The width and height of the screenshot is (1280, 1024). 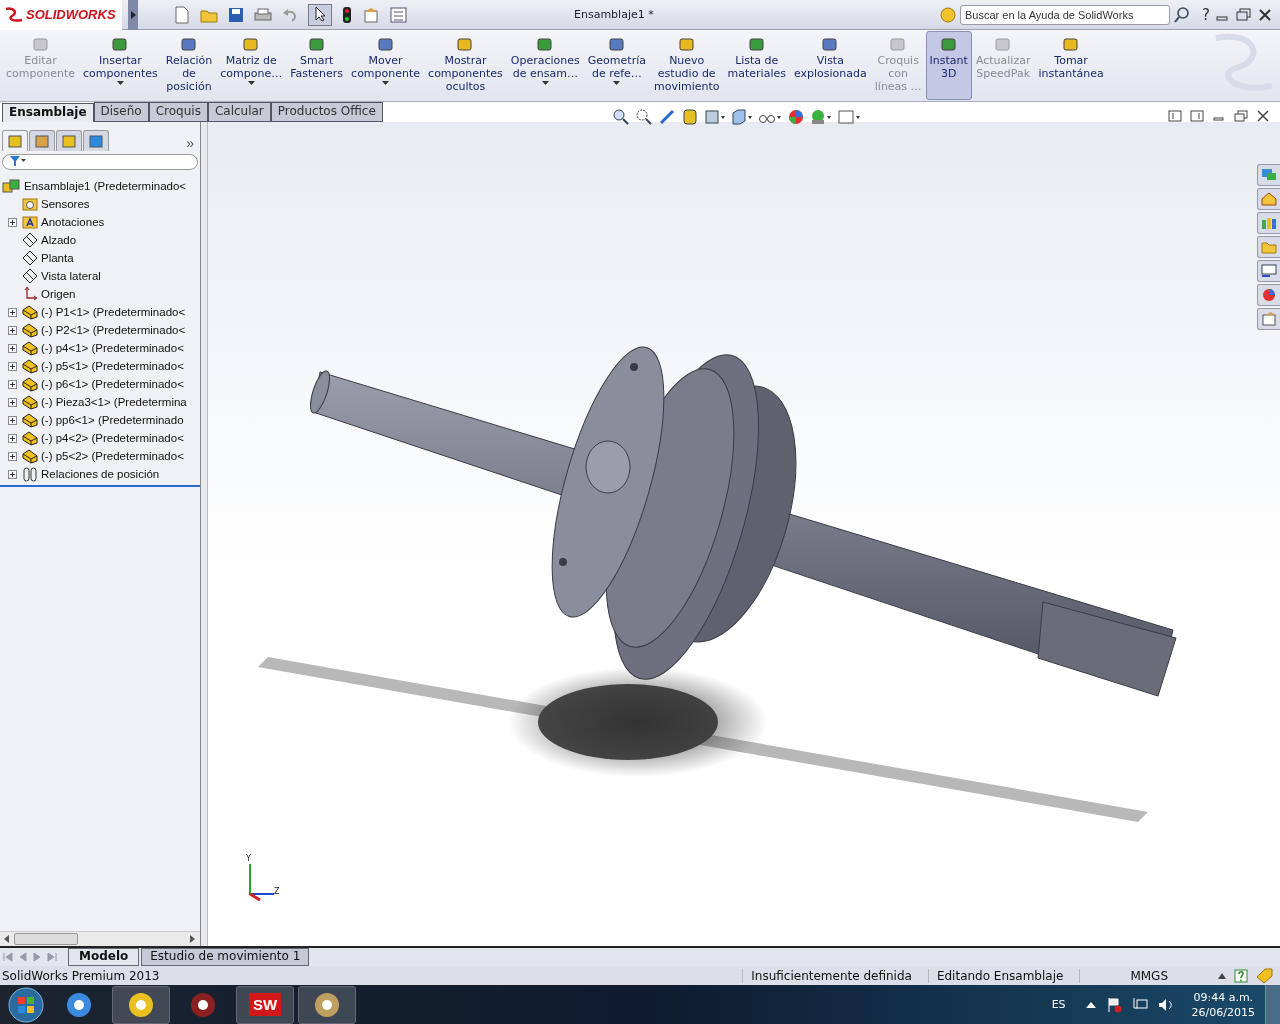 What do you see at coordinates (265, 1004) in the screenshot?
I see `taskbar-app-button: SW` at bounding box center [265, 1004].